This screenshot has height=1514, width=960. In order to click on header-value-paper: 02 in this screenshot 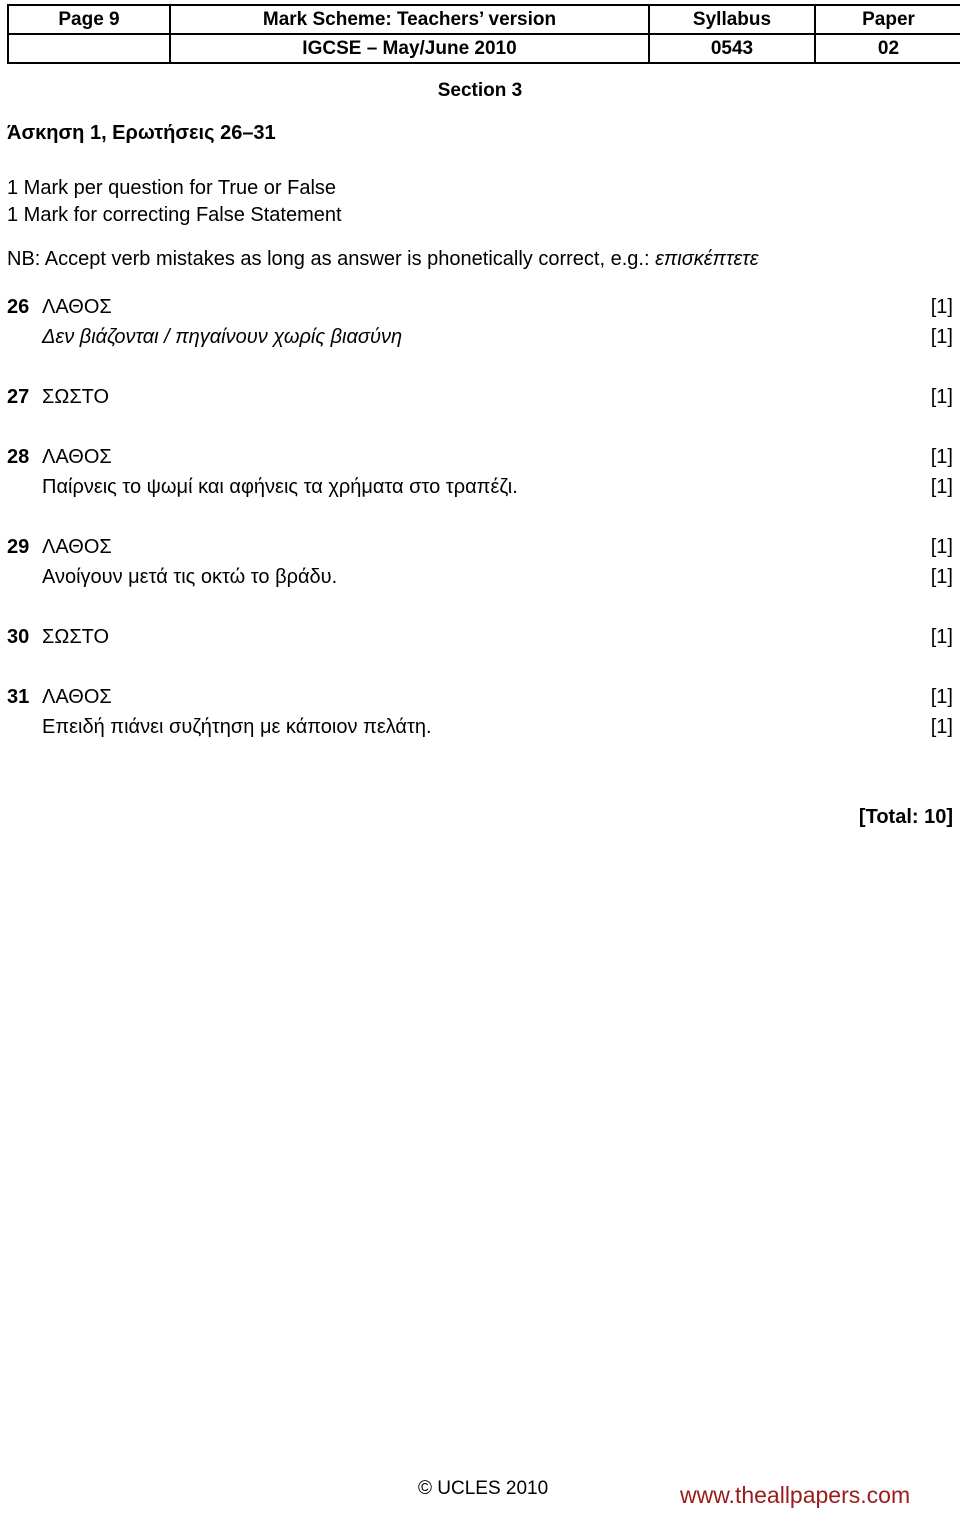, I will do `click(887, 48)`.